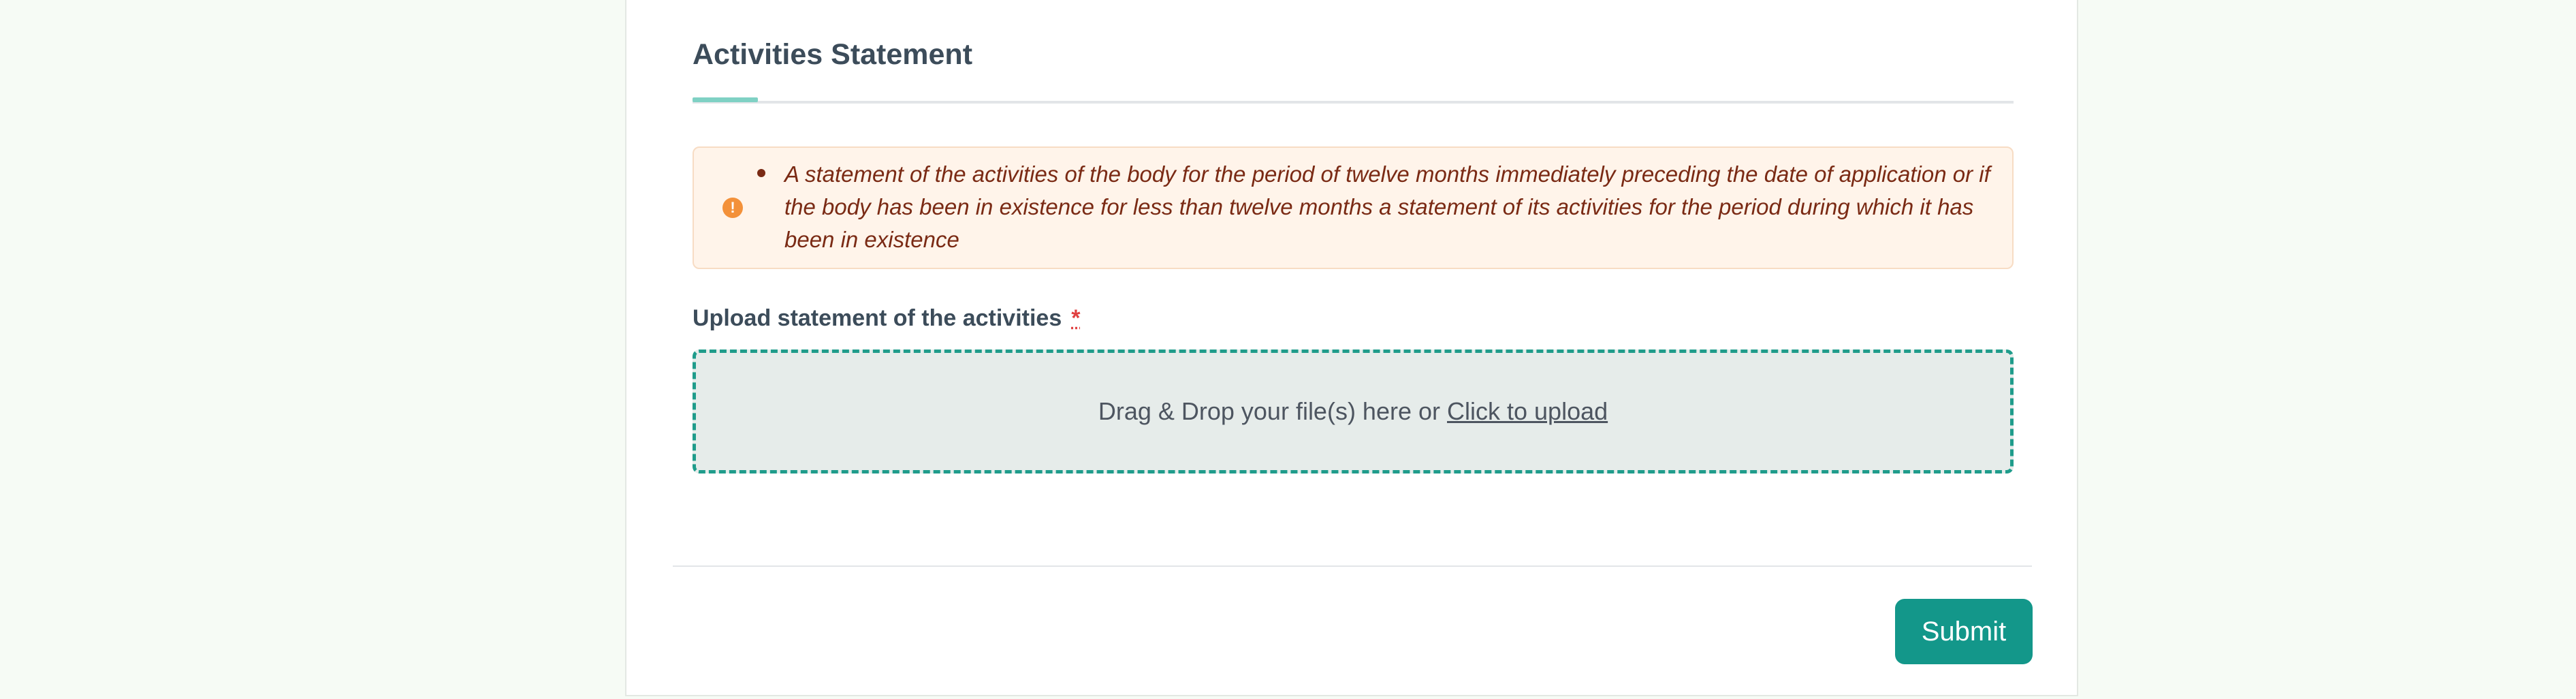 The height and width of the screenshot is (699, 2576). I want to click on upload-label-text: Upload statement of the activities, so click(878, 318).